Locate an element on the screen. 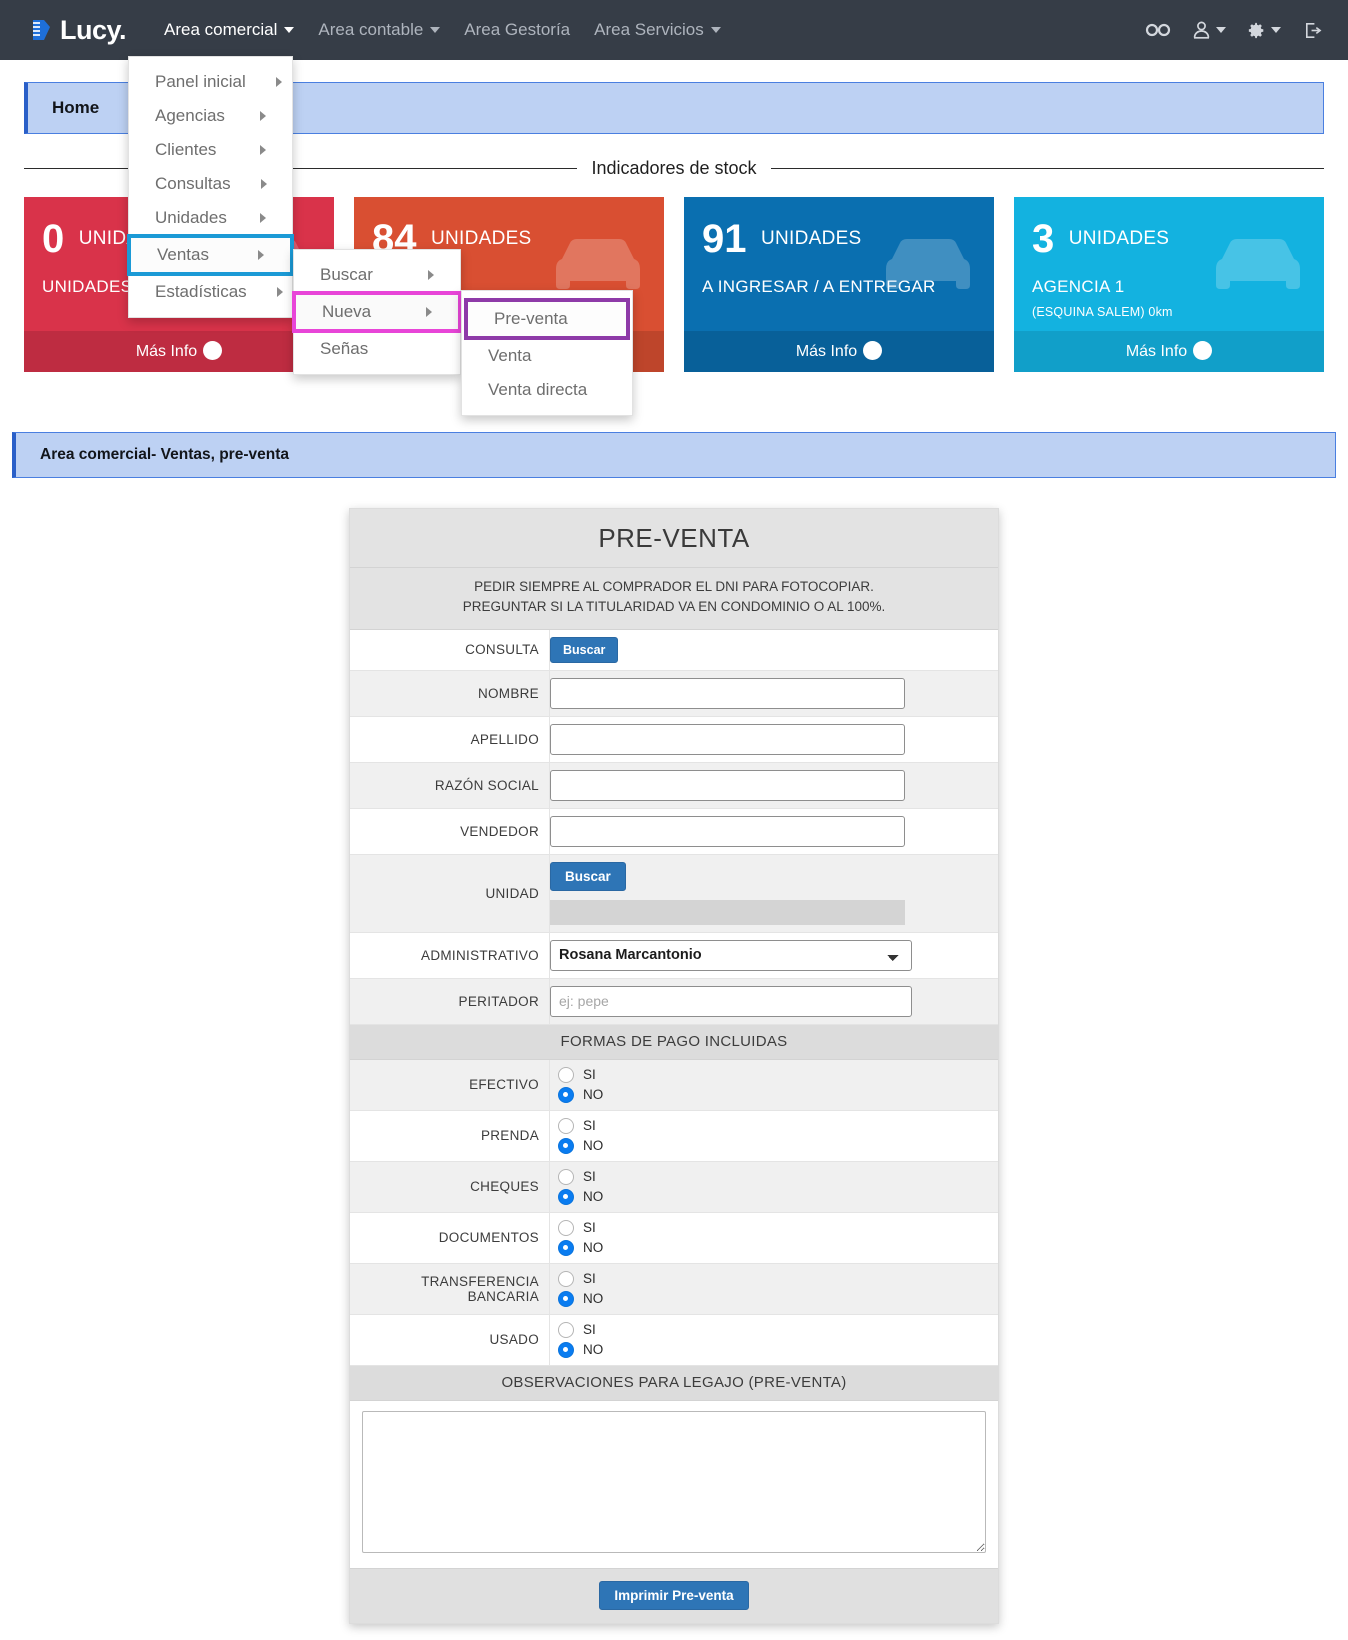  radio-usado-si: SI is located at coordinates (778, 1329).